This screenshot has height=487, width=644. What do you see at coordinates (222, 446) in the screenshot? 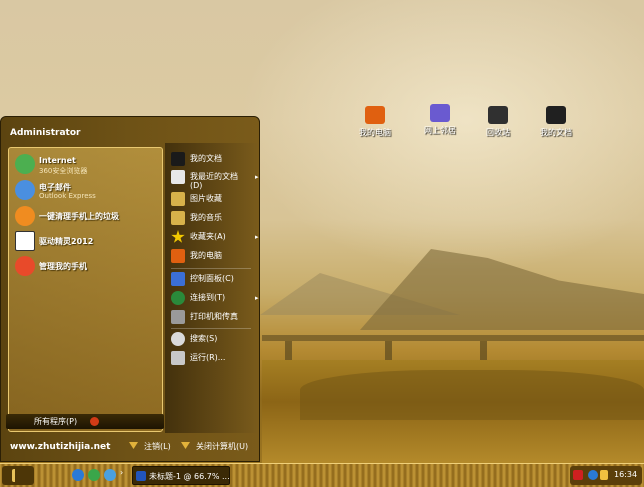
I see `shutdown-label: 关闭计算机(U)` at bounding box center [222, 446].